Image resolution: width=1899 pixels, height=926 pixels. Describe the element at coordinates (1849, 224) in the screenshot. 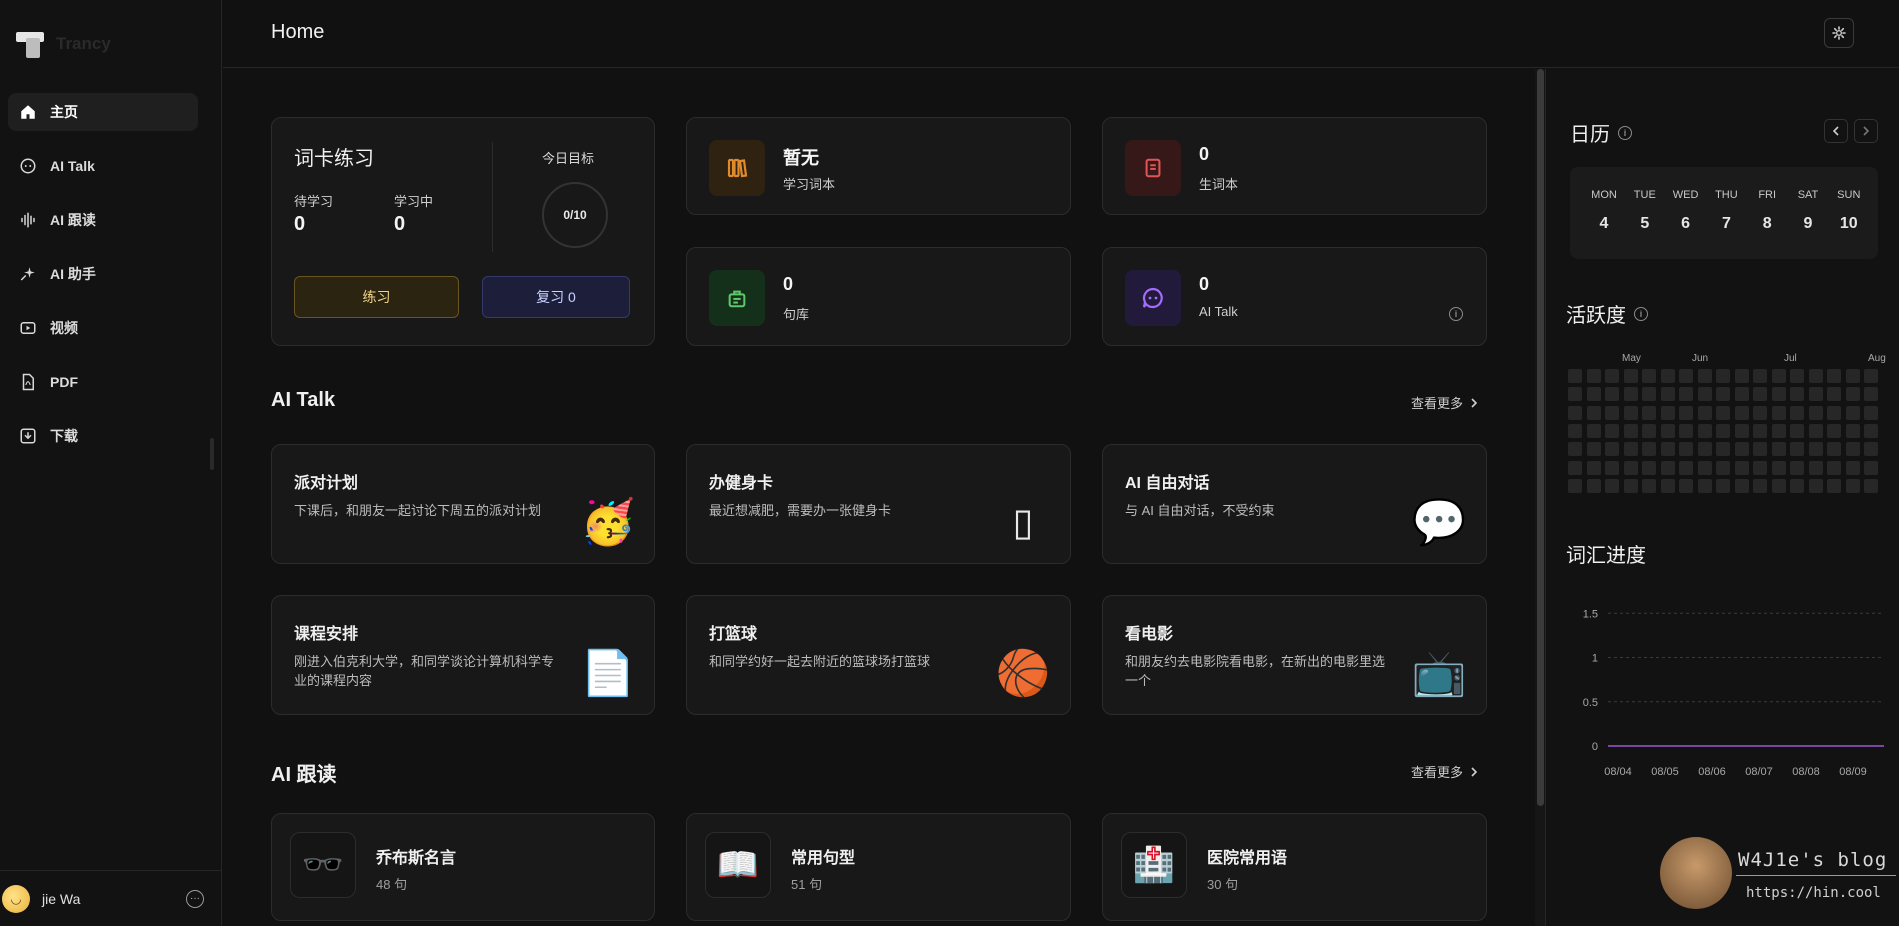

I see `calendar-date: 10` at that location.